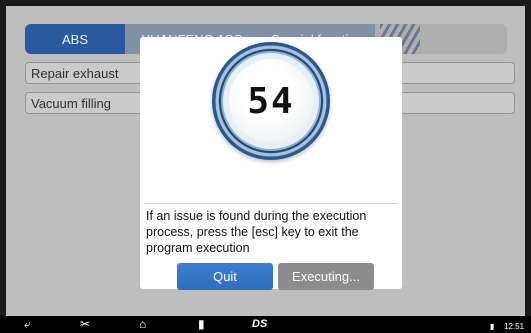  Describe the element at coordinates (142, 324) in the screenshot. I see `home-icon: ⌂` at that location.